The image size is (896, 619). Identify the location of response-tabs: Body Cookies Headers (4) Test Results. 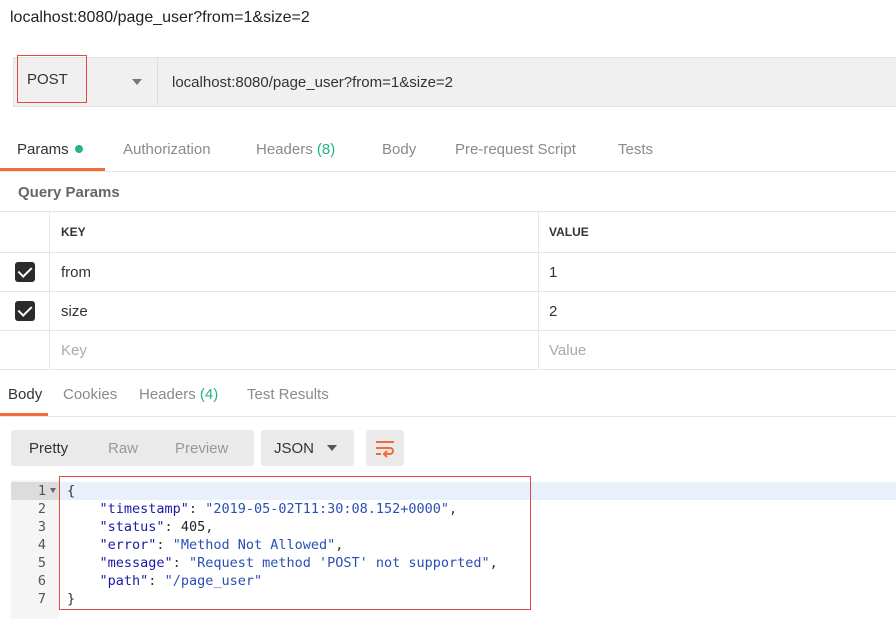
(448, 396).